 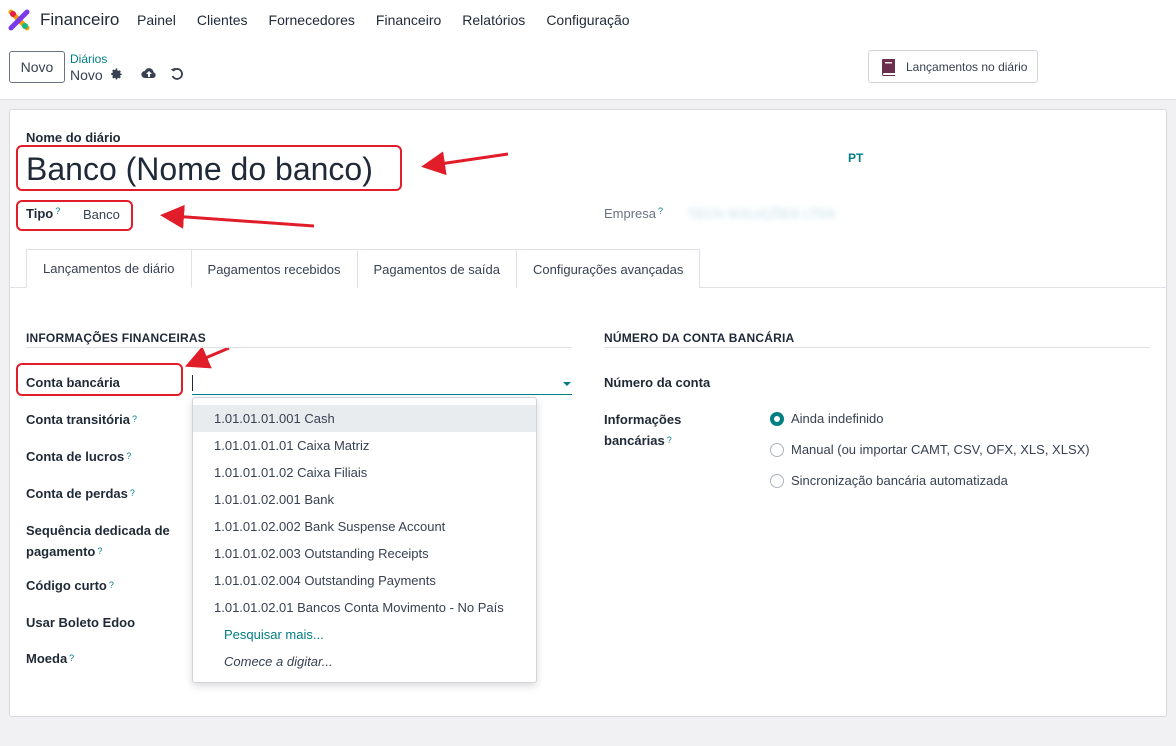 I want to click on book-icon, so click(x=888, y=67).